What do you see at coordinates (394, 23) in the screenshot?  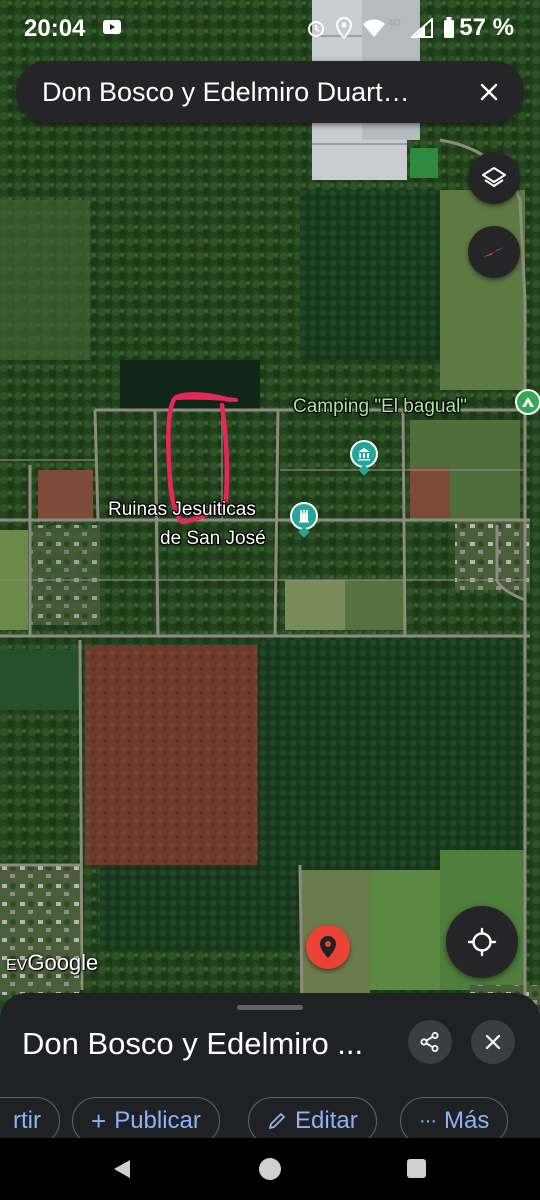 I see `network-type: 4G` at bounding box center [394, 23].